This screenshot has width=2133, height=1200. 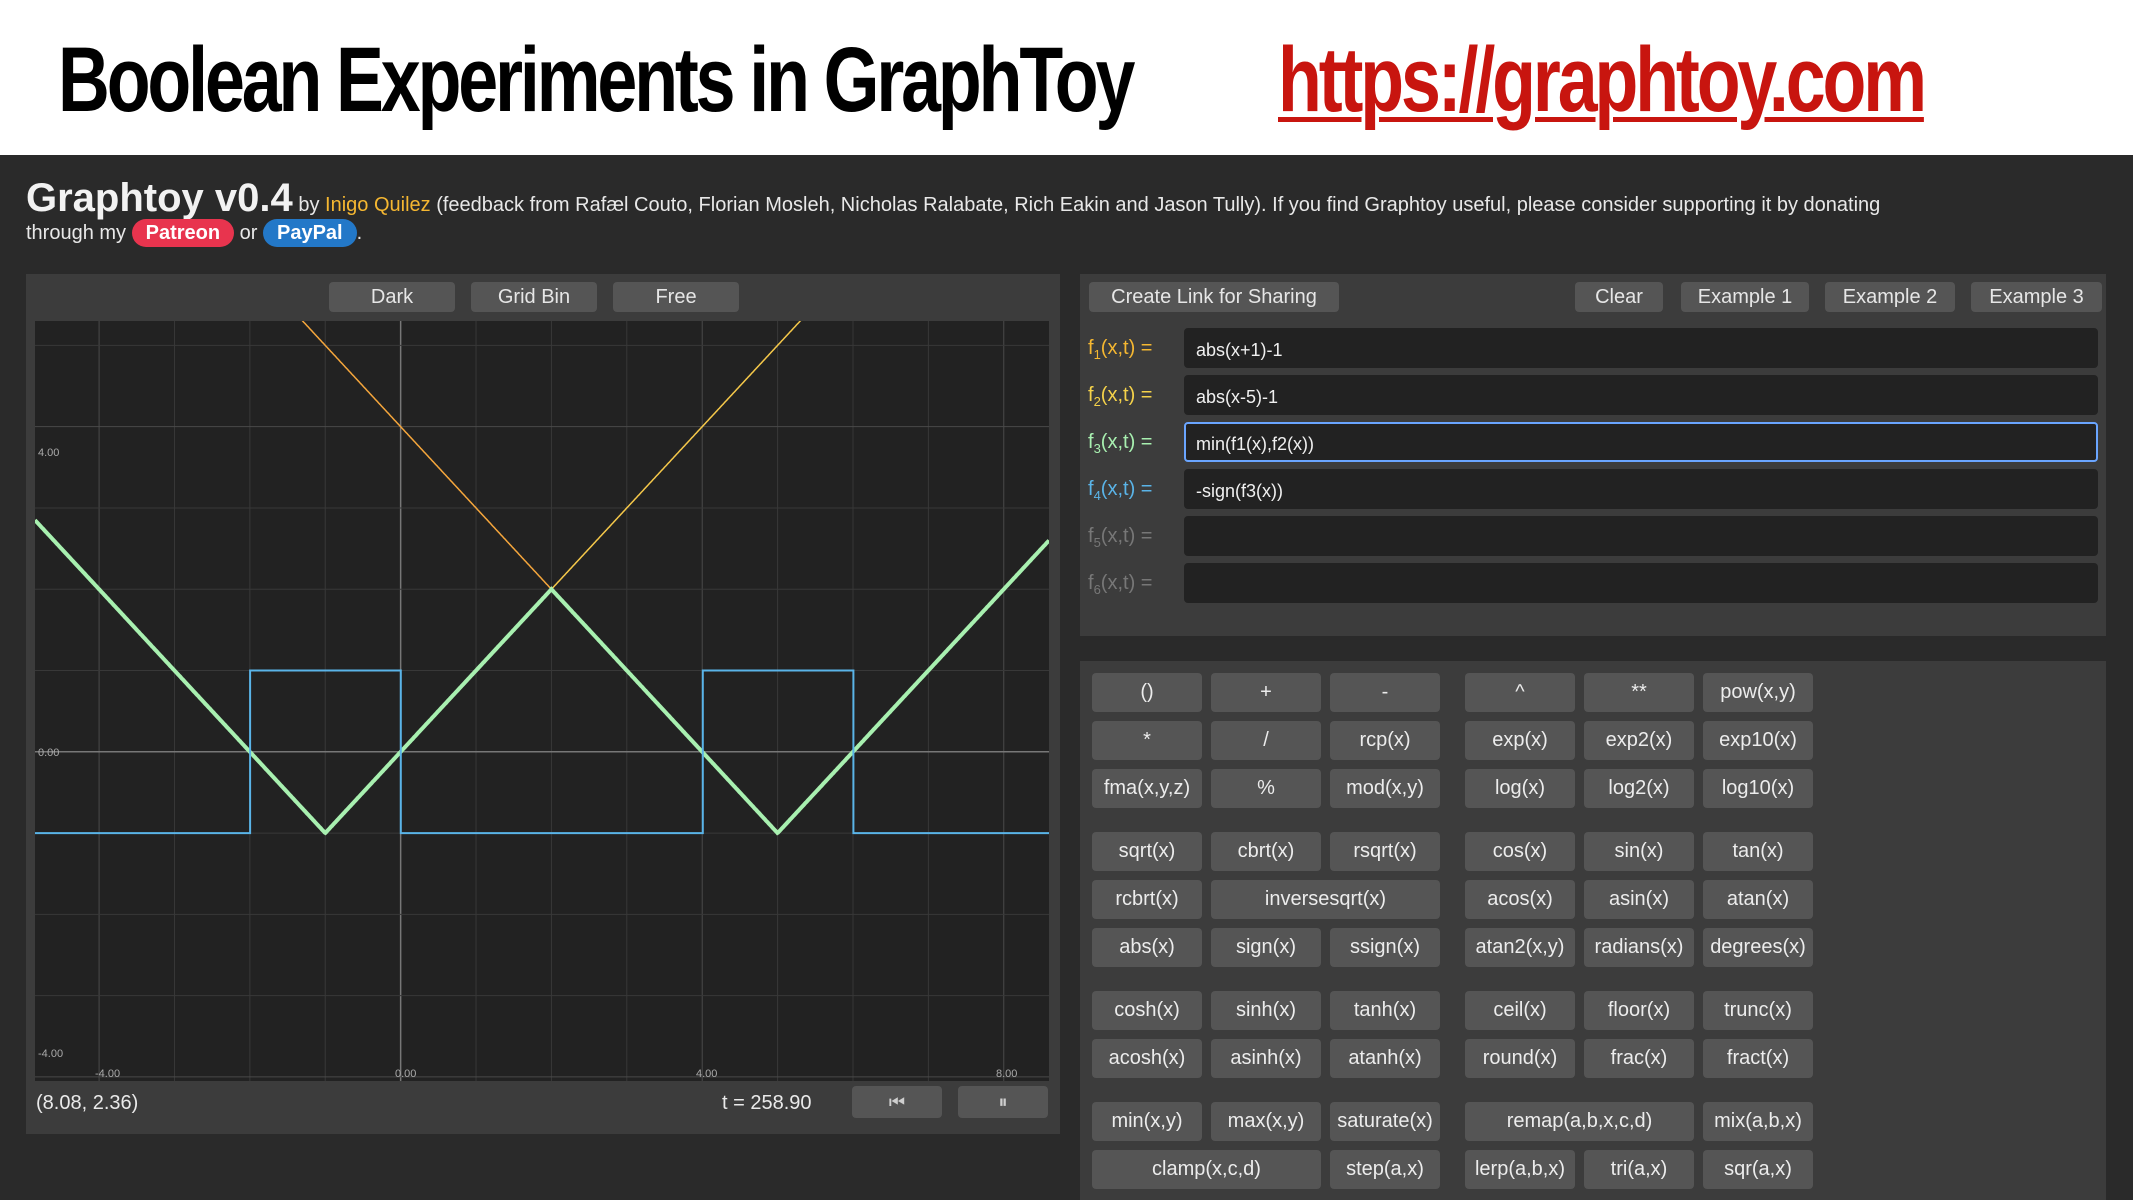 What do you see at coordinates (1120, 443) in the screenshot?
I see `formula-label-3: f3(x,t) =` at bounding box center [1120, 443].